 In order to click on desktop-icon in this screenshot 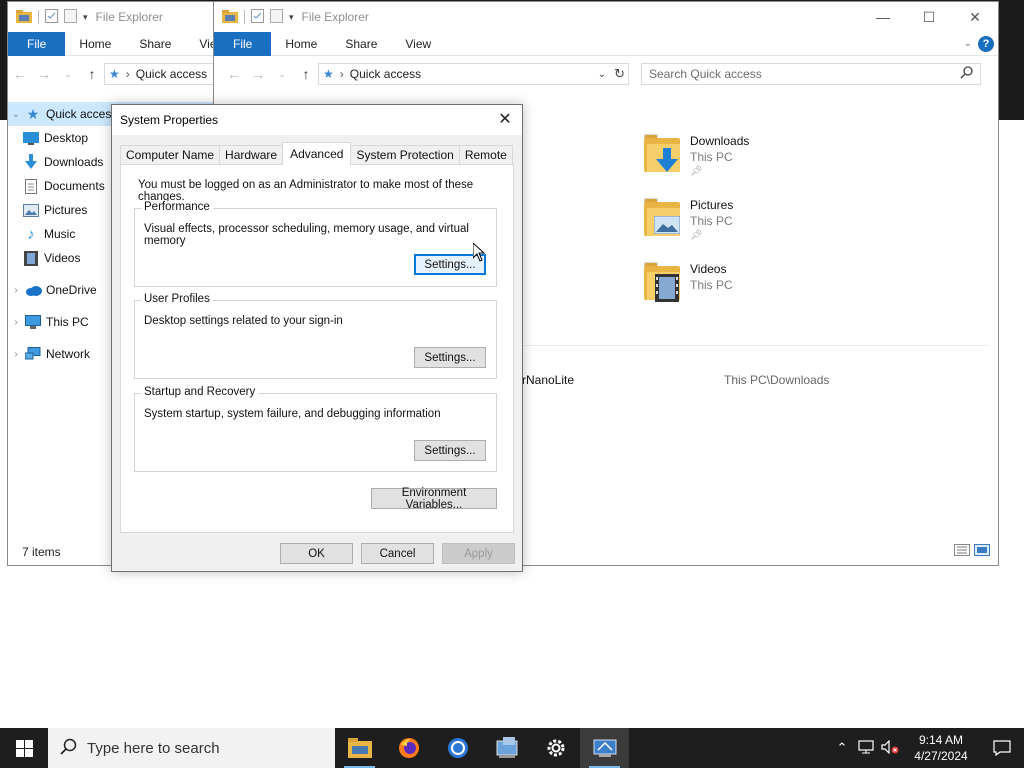, I will do `click(31, 138)`.